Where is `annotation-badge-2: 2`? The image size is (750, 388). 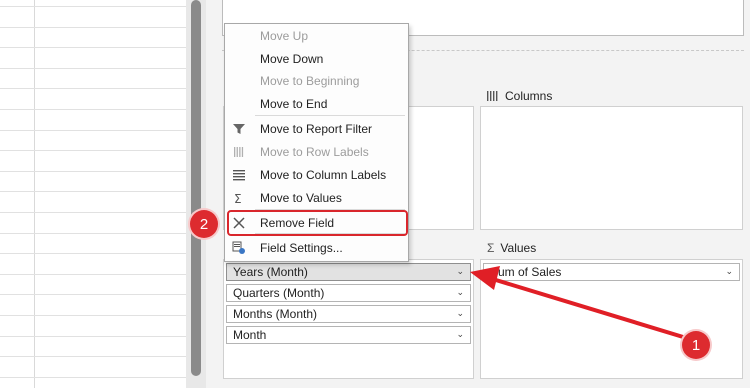
annotation-badge-2: 2 is located at coordinates (204, 224).